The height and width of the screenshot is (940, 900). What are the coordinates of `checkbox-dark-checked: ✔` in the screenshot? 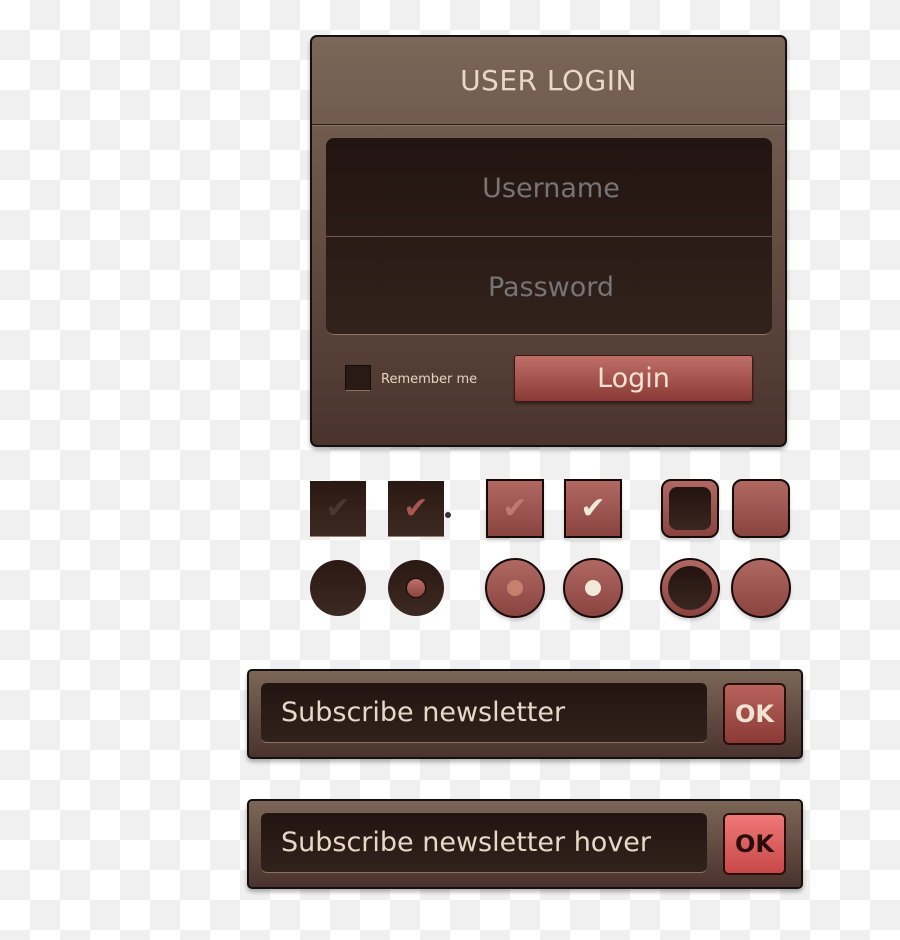 It's located at (416, 509).